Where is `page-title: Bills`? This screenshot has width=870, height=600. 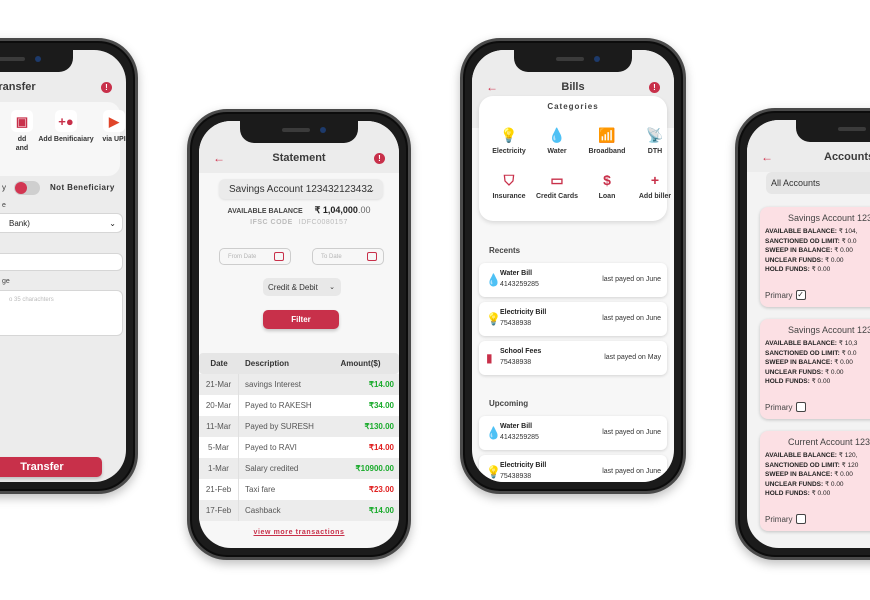 page-title: Bills is located at coordinates (573, 87).